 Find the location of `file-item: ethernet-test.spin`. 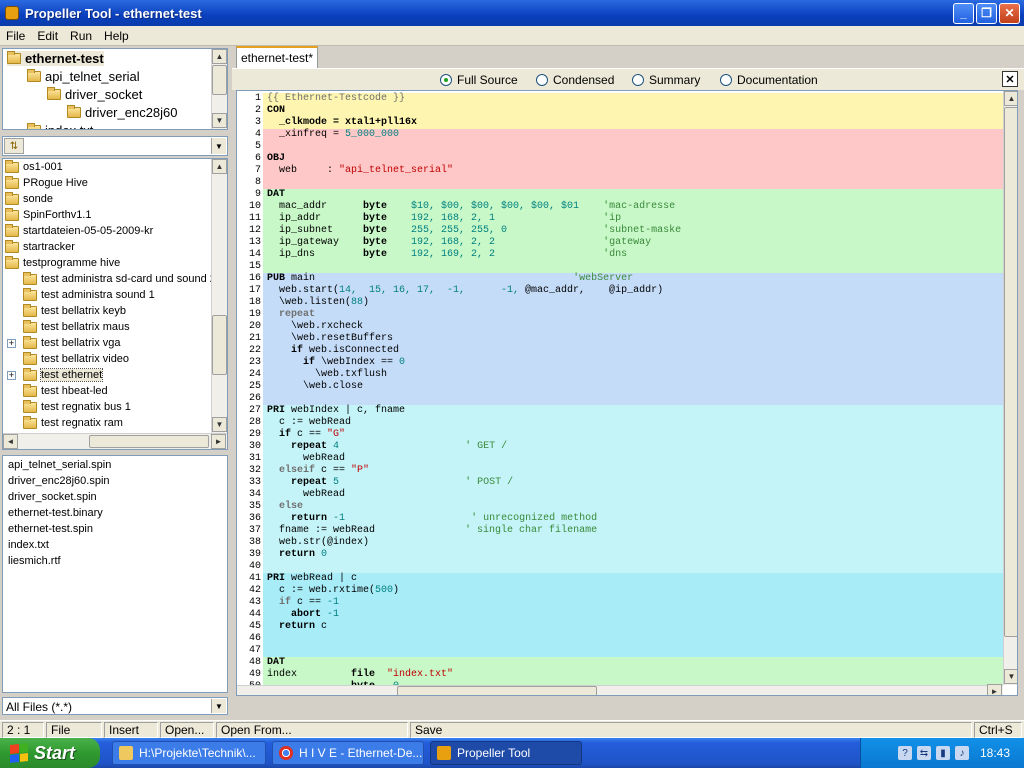

file-item: ethernet-test.spin is located at coordinates (50, 529).